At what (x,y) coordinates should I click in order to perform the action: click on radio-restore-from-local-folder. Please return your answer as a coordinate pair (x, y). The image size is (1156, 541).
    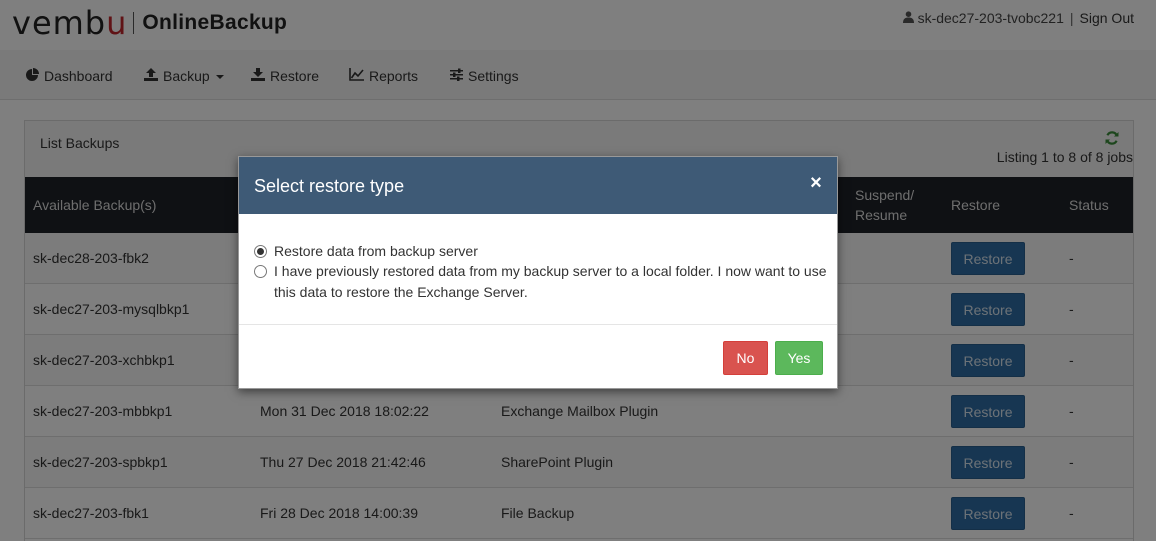
    Looking at the image, I should click on (260, 271).